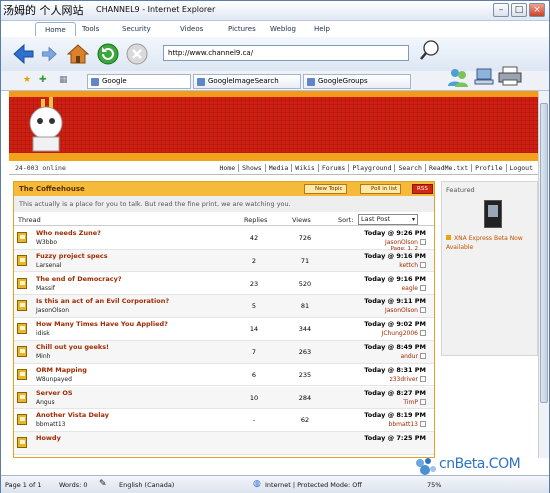 The image size is (550, 493). Describe the element at coordinates (333, 168) in the screenshot. I see `nav-forums: Forums` at that location.